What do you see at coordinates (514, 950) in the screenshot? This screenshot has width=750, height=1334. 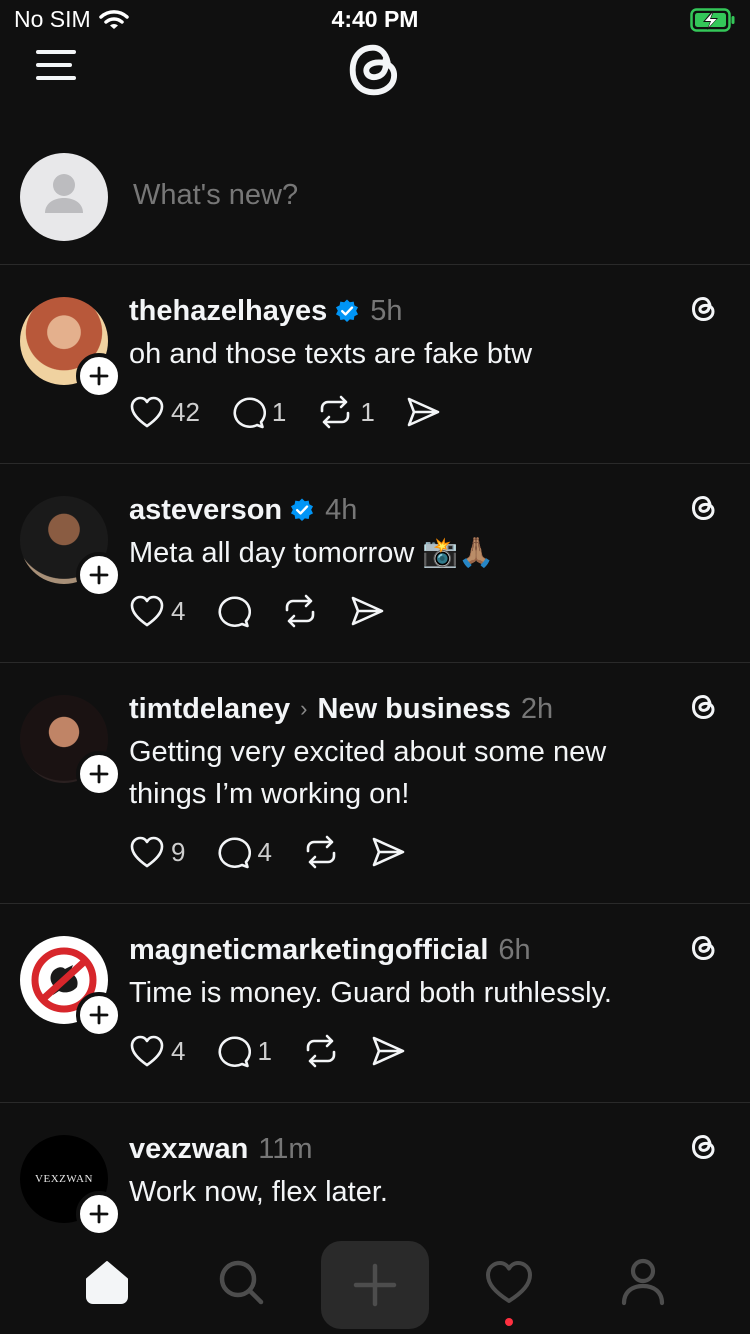 I see `post-timestamp: 6h` at bounding box center [514, 950].